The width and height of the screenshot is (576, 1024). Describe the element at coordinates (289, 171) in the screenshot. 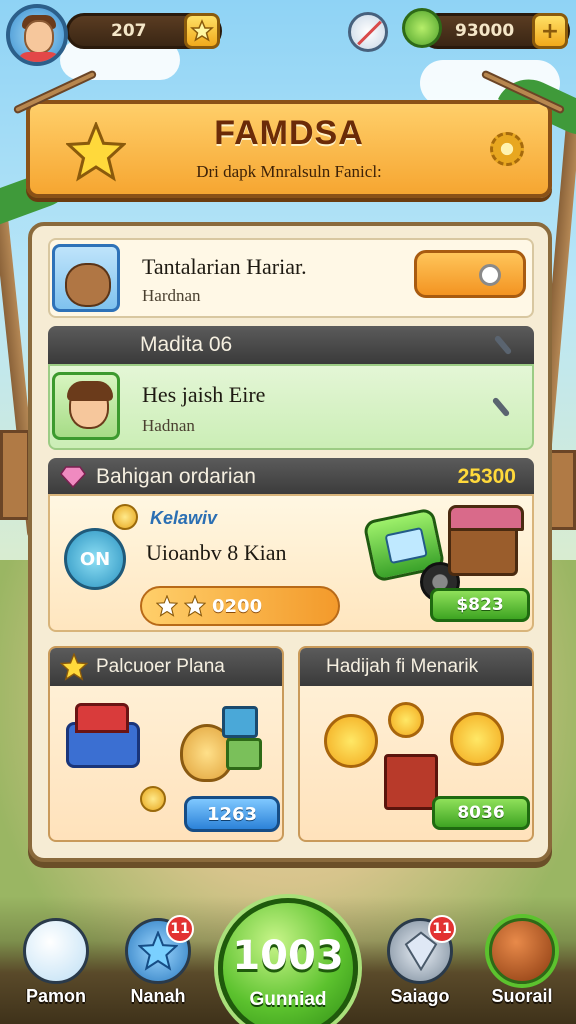

I see `banner-subtitle: Dri dapk Mnralsuln Fanicl:` at that location.